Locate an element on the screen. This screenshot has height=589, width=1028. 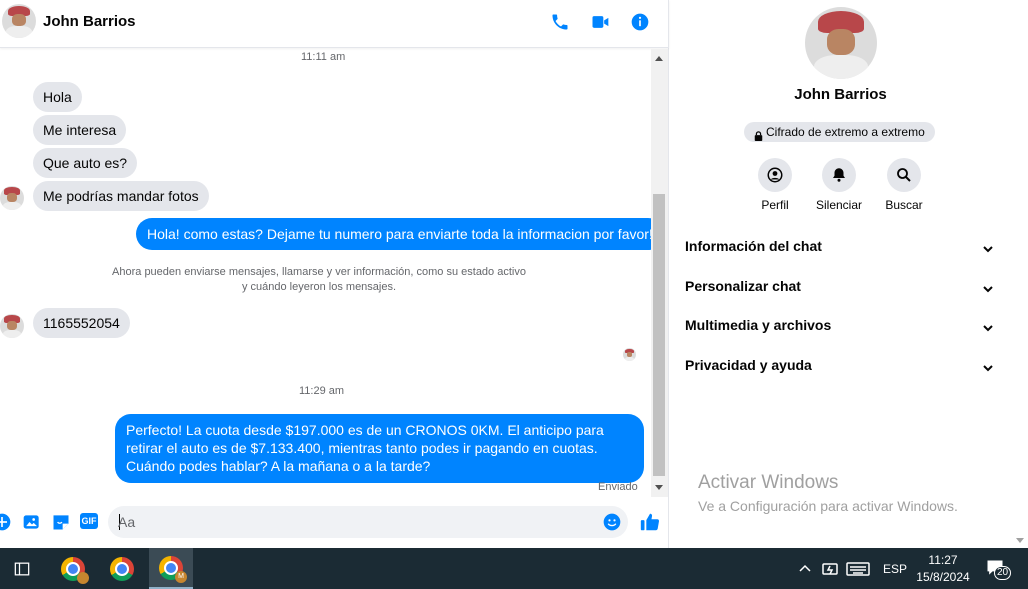
mute-action: Silenciar is located at coordinates (839, 185).